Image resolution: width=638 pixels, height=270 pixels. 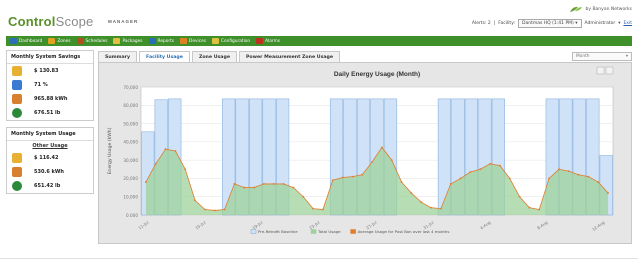 I want to click on x-tick-label: 4-Aug, so click(x=485, y=224).